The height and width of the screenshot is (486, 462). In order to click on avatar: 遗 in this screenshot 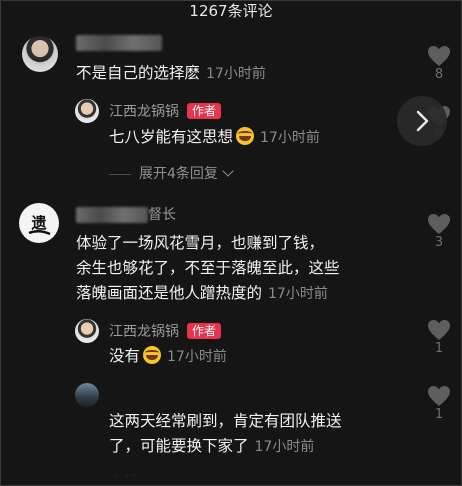, I will do `click(39, 223)`.